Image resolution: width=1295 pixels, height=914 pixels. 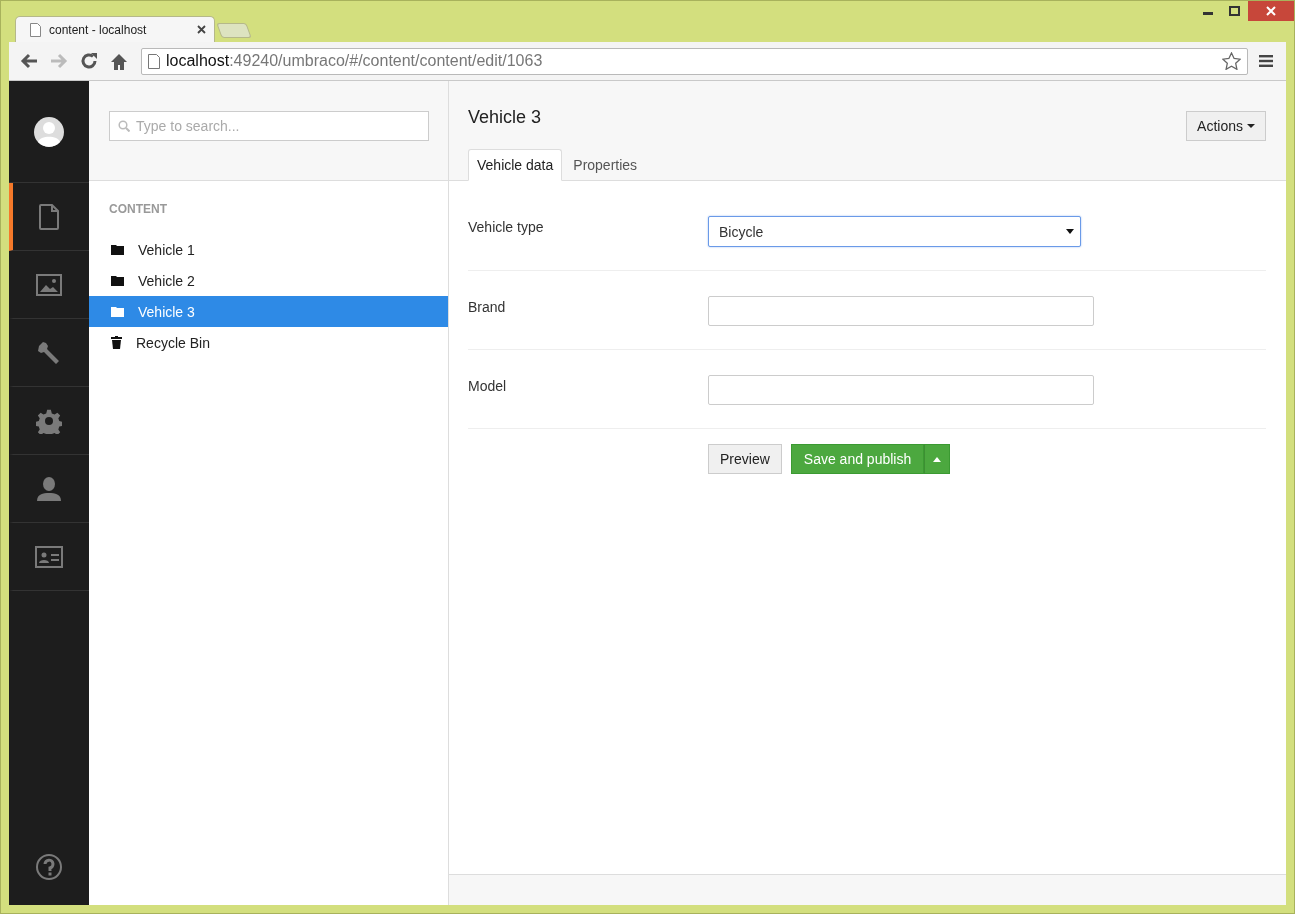 I want to click on publish-options-button, so click(x=937, y=459).